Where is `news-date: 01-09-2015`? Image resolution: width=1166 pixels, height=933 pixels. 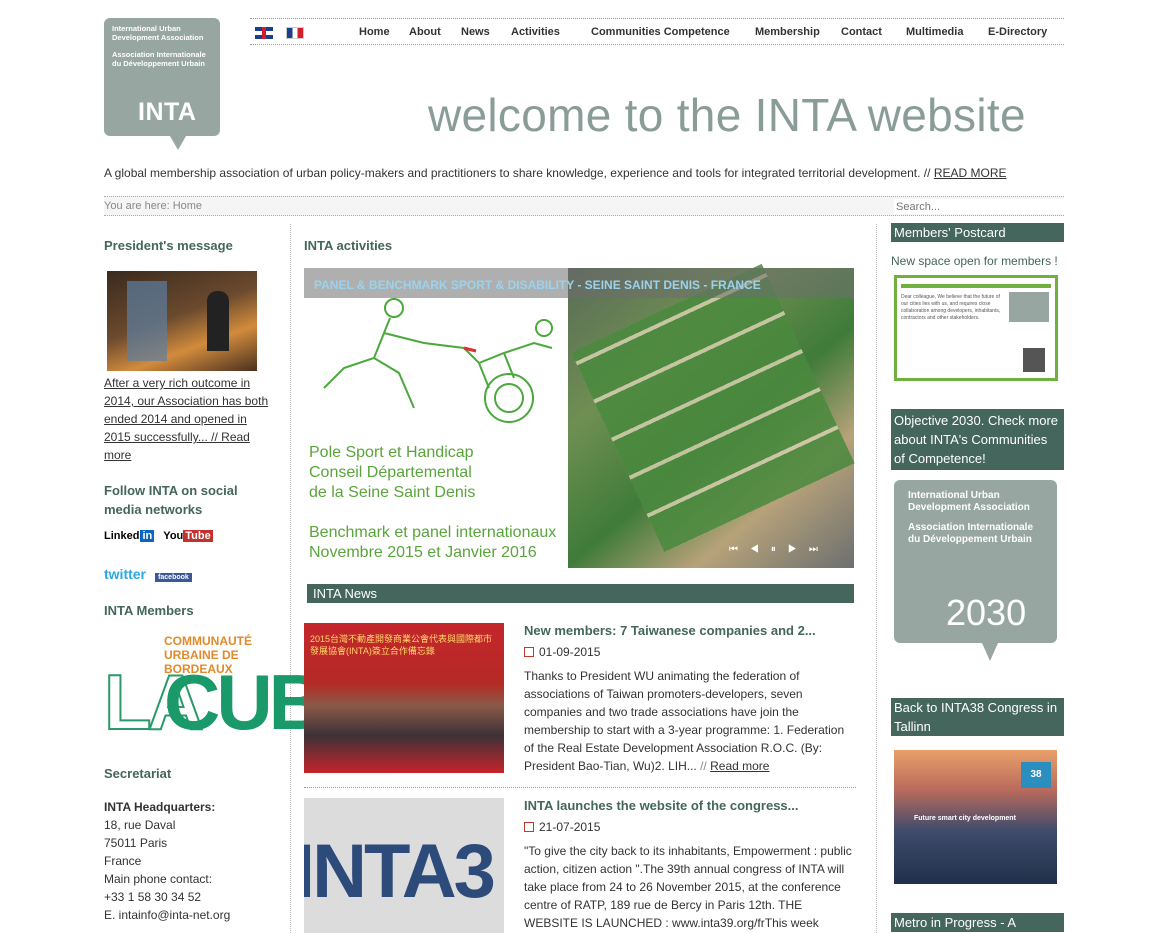 news-date: 01-09-2015 is located at coordinates (562, 652).